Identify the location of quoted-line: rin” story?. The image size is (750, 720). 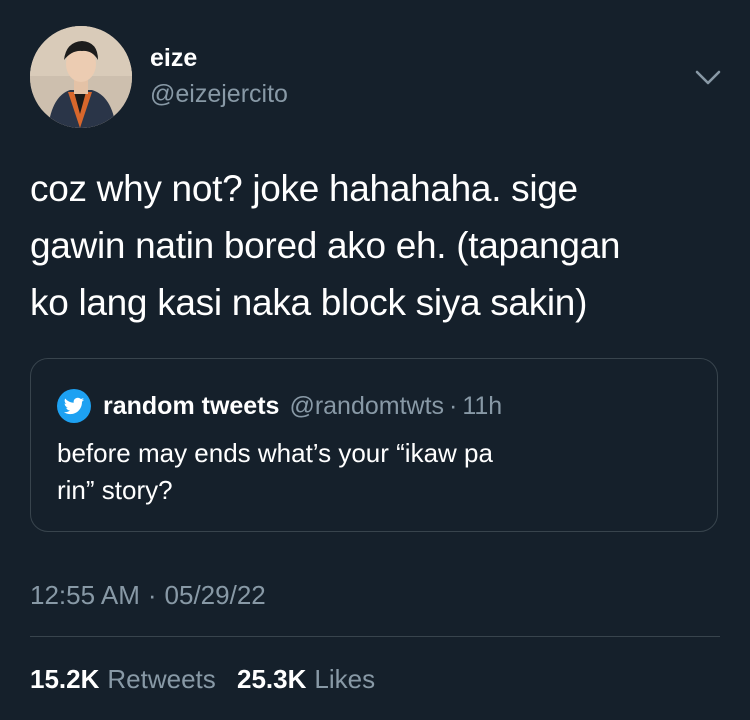
(115, 490).